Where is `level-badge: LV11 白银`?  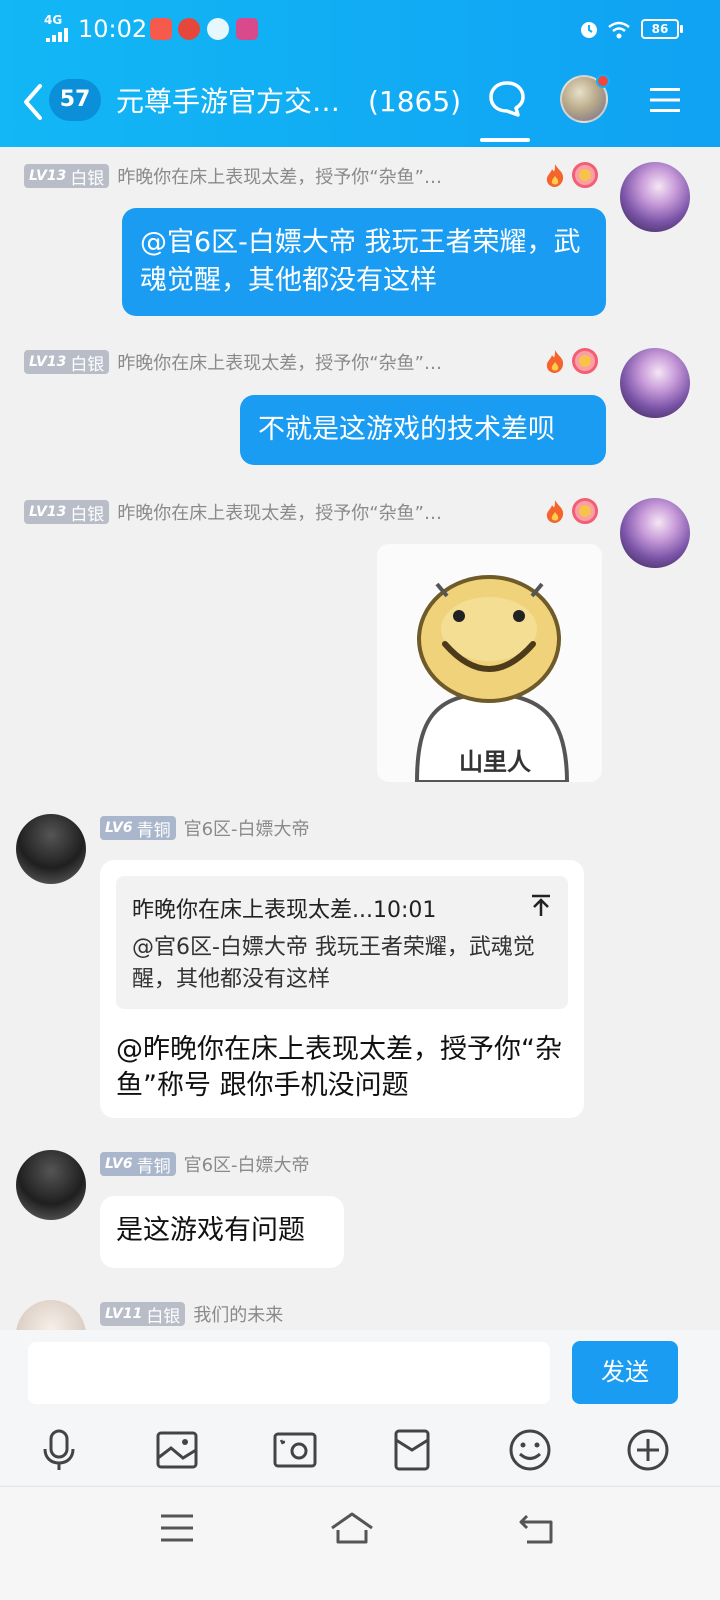
level-badge: LV11 白银 is located at coordinates (143, 1314).